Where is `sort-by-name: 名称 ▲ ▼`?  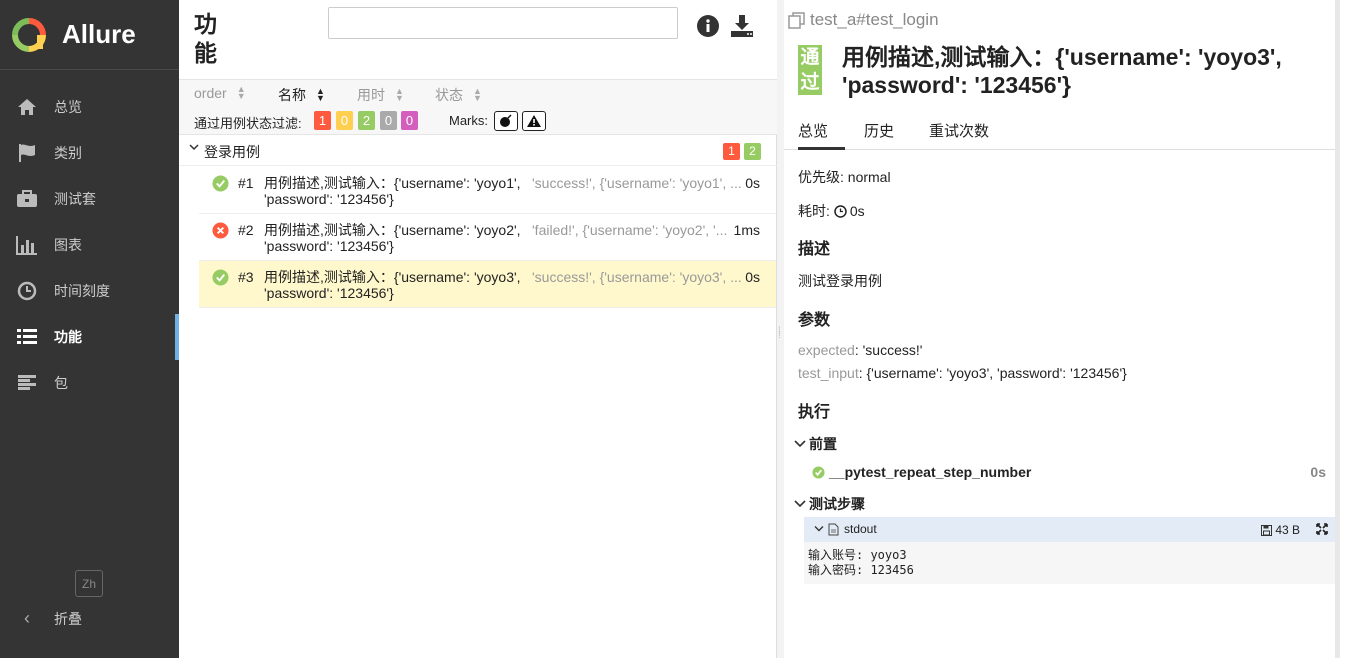 sort-by-name: 名称 ▲ ▼ is located at coordinates (301, 95).